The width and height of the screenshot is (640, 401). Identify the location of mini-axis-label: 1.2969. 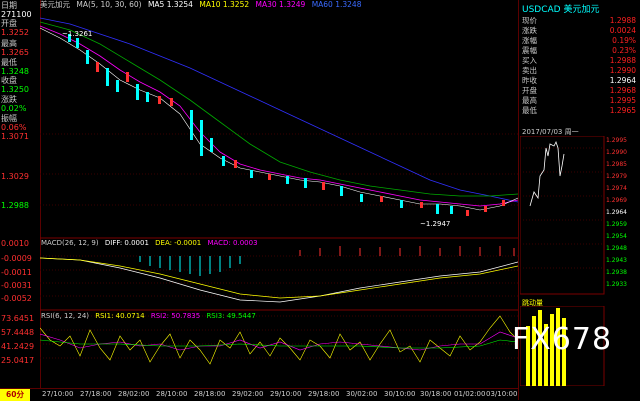
(616, 200).